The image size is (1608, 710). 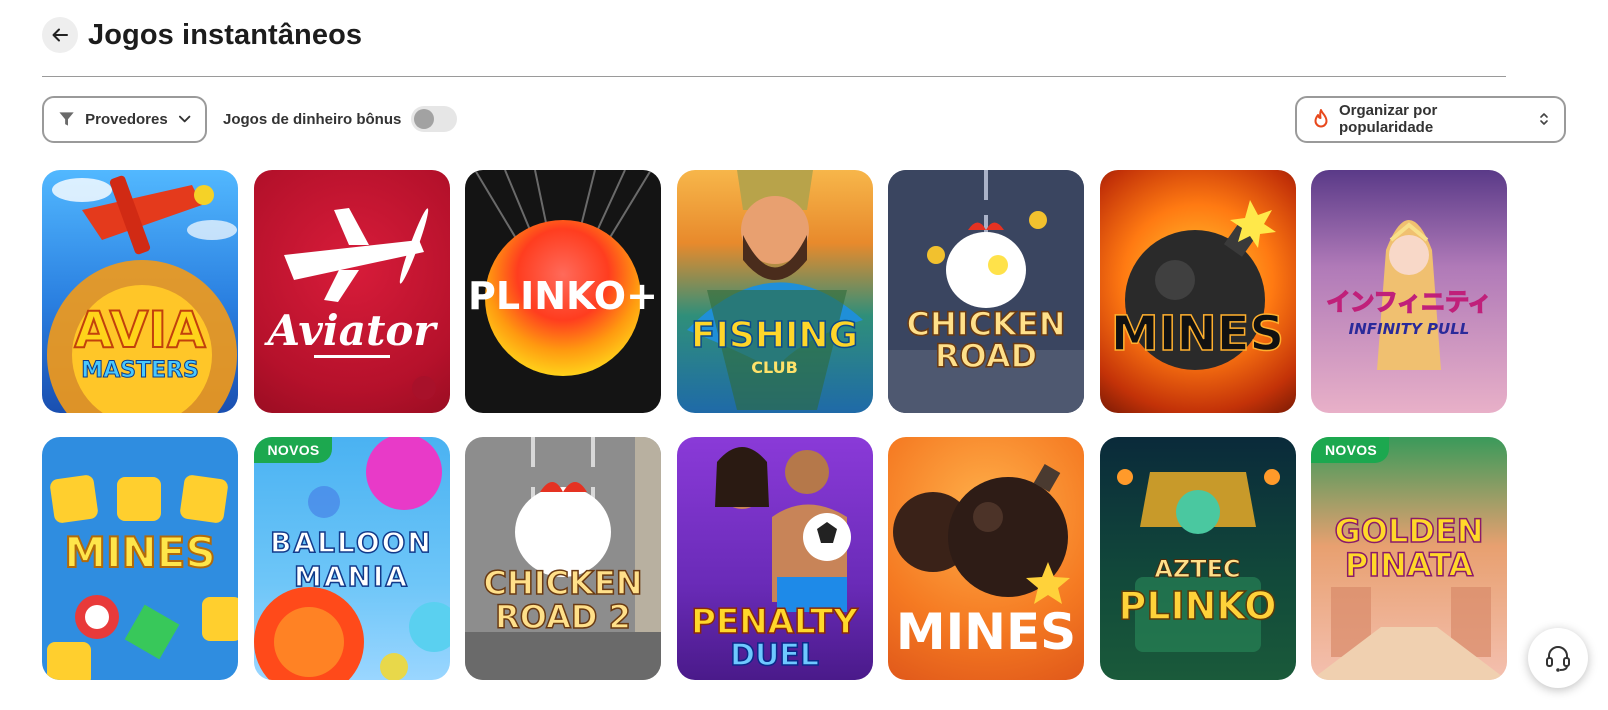 I want to click on game-subtitle: MANIA, so click(x=351, y=576).